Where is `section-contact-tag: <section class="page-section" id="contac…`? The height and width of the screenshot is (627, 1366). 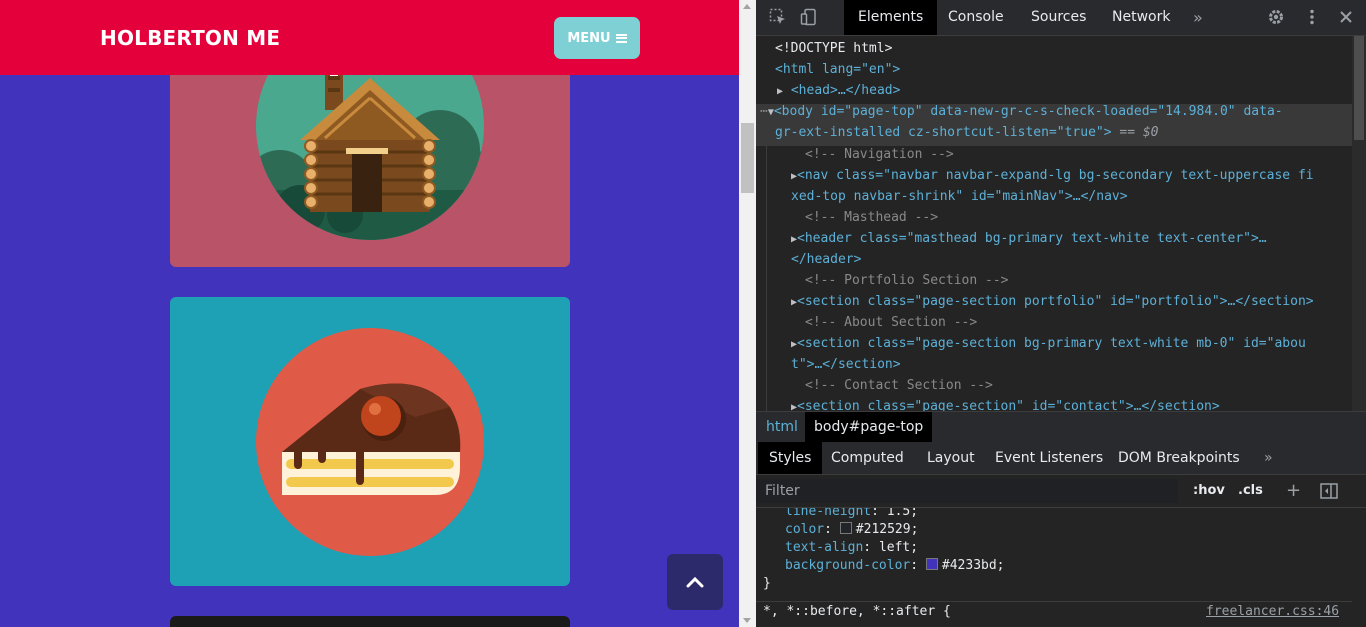
section-contact-tag: <section class="page-section" id="contac… is located at coordinates (1008, 405).